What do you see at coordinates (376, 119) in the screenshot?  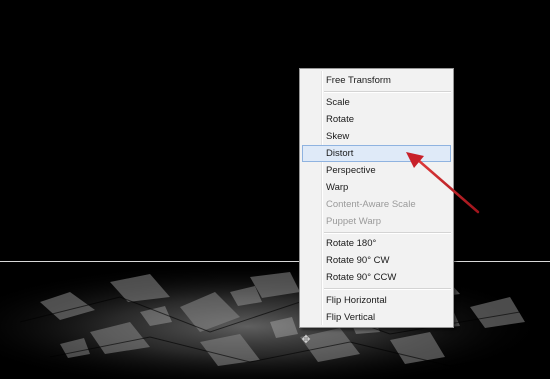 I see `menu-item-rotate: Rotate` at bounding box center [376, 119].